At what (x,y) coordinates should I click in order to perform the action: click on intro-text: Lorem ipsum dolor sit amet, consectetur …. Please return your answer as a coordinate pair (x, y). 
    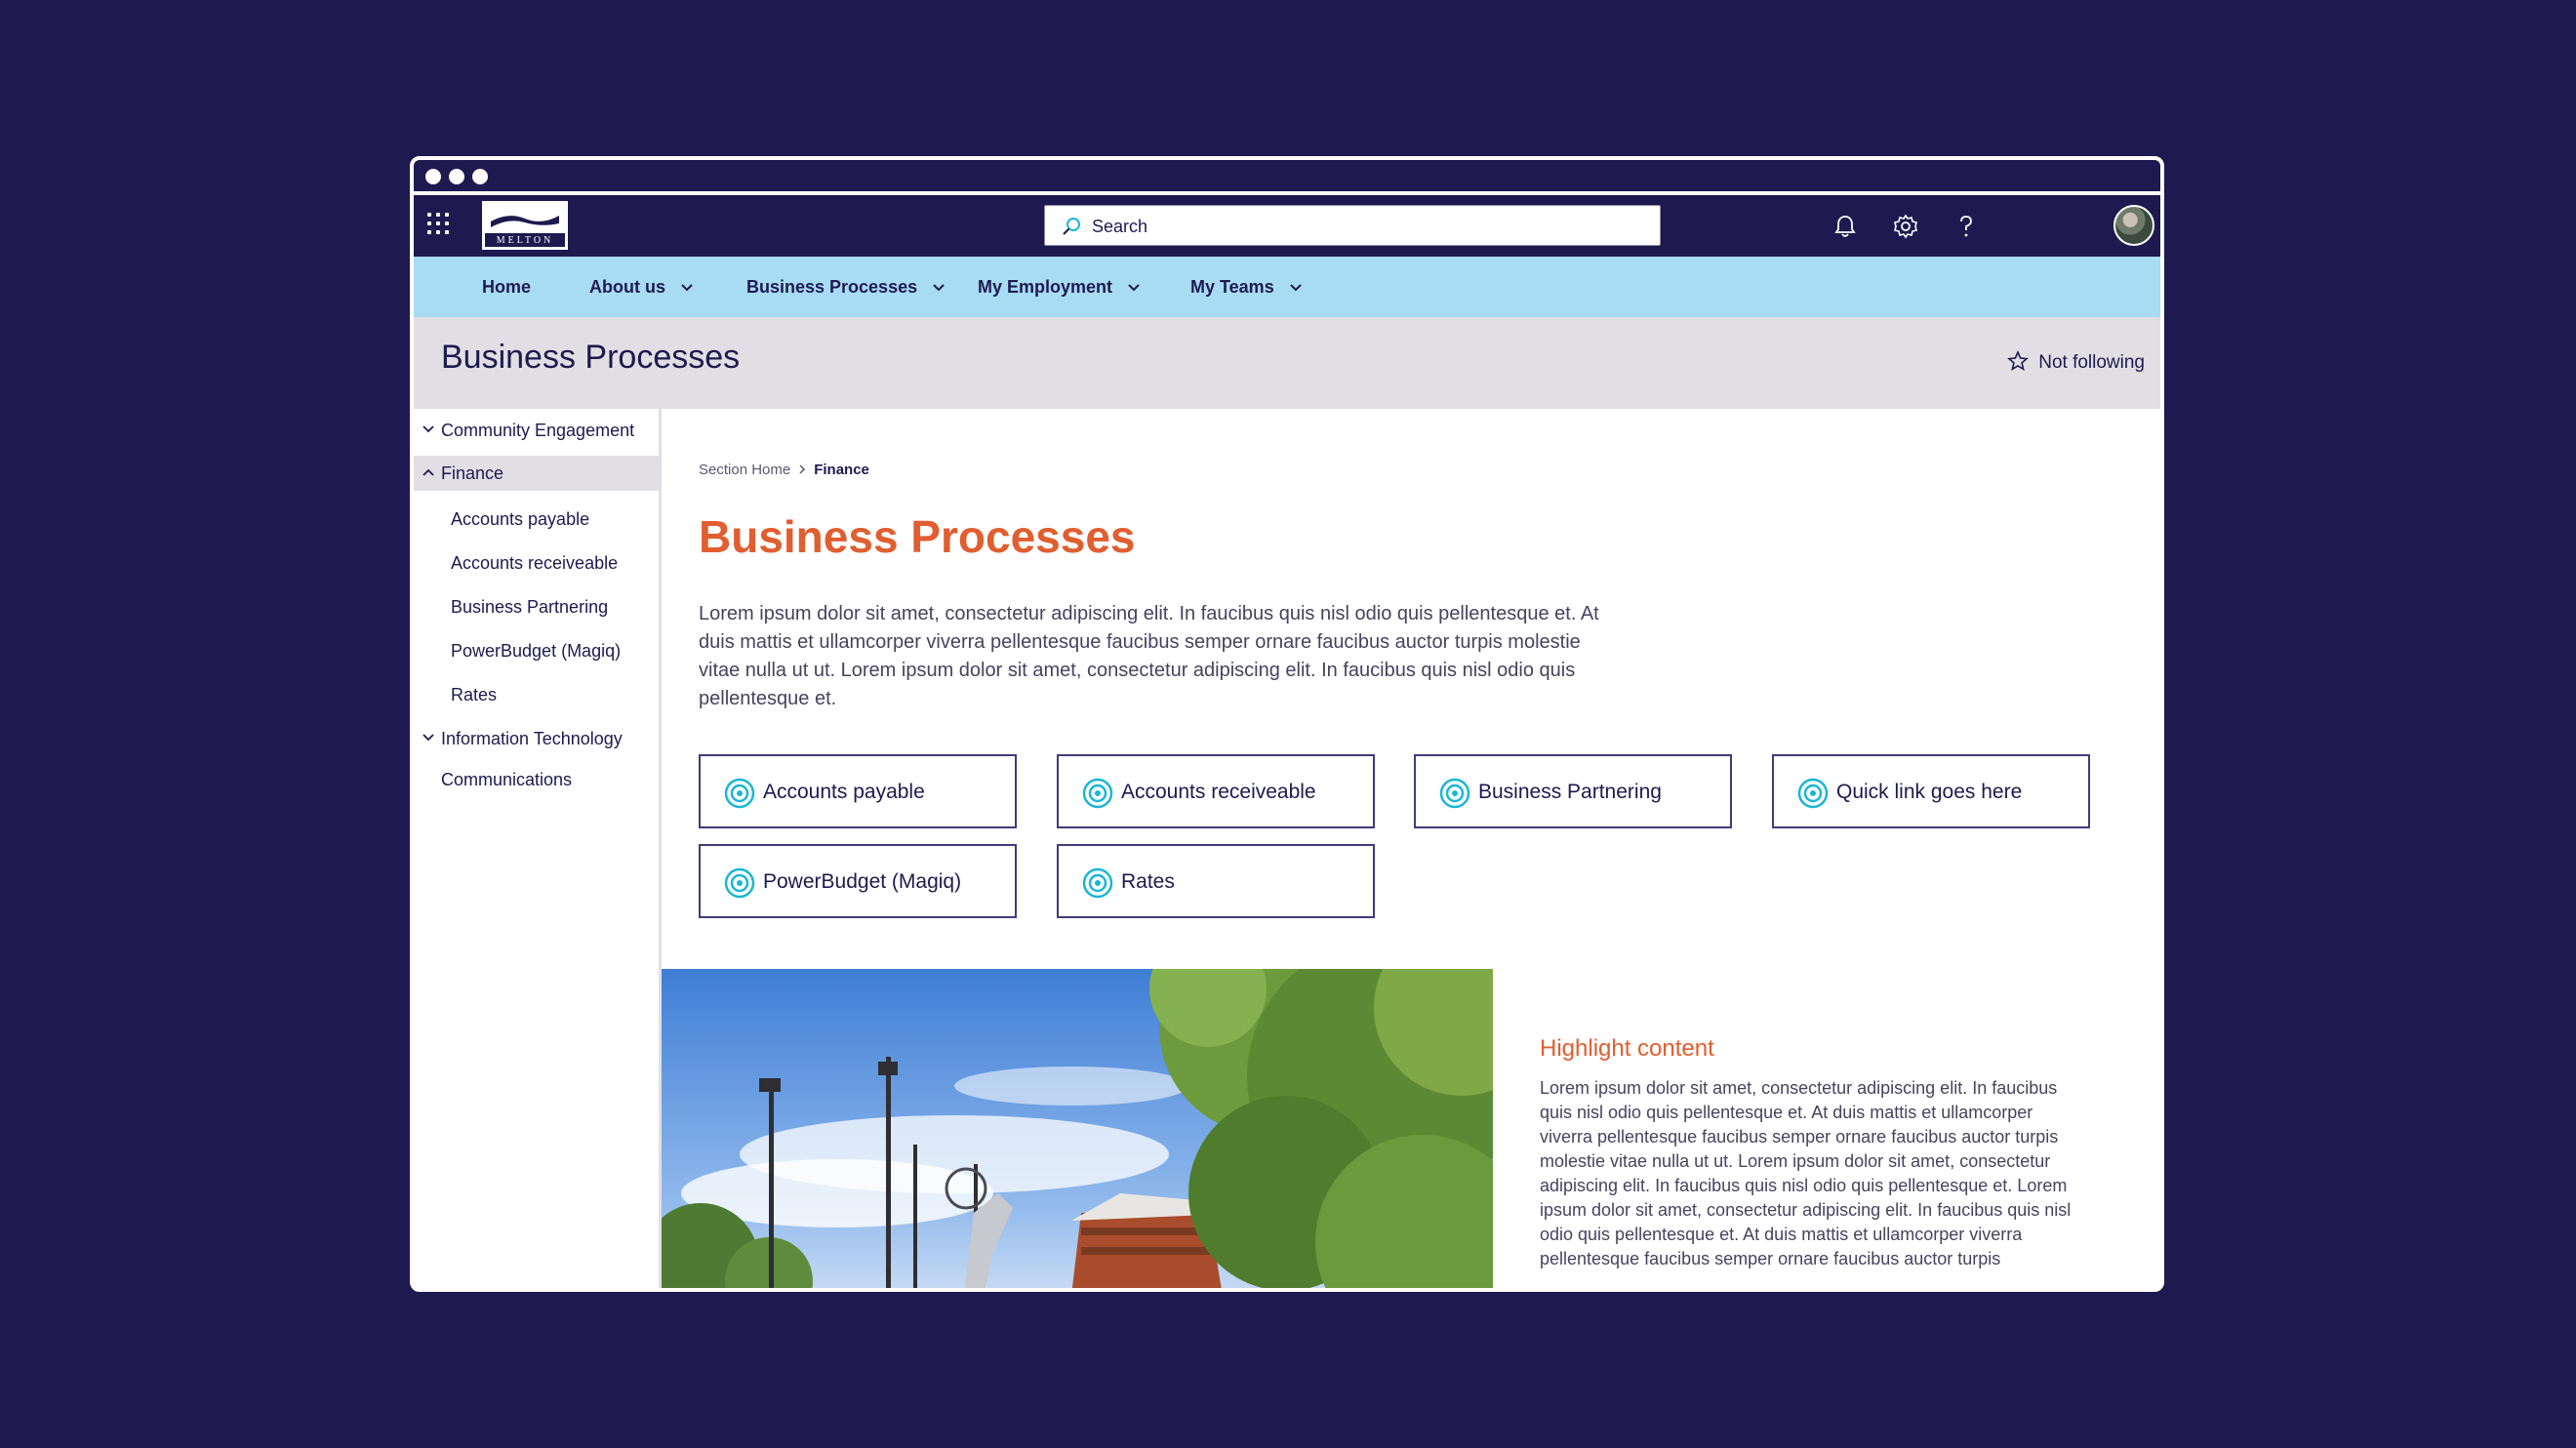
    Looking at the image, I should click on (1149, 656).